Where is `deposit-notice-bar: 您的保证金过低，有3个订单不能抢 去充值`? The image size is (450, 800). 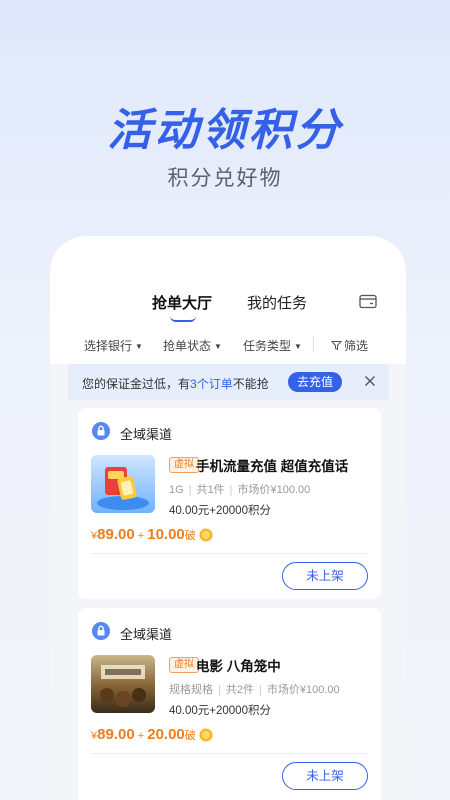
deposit-notice-bar: 您的保证金过低，有3个订单不能抢 去充值 is located at coordinates (228, 382).